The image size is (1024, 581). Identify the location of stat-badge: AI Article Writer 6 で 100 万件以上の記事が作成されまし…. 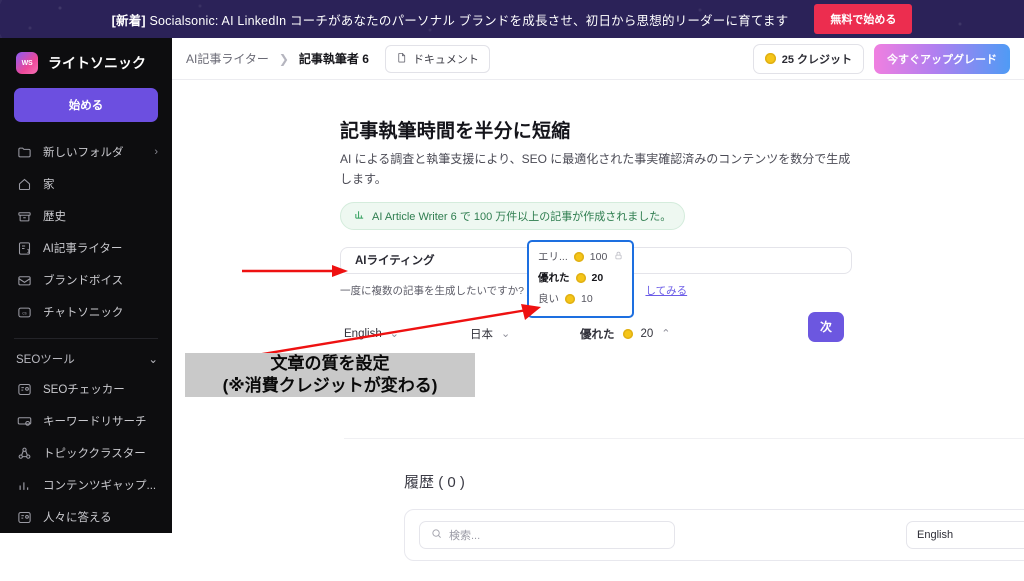
(513, 215).